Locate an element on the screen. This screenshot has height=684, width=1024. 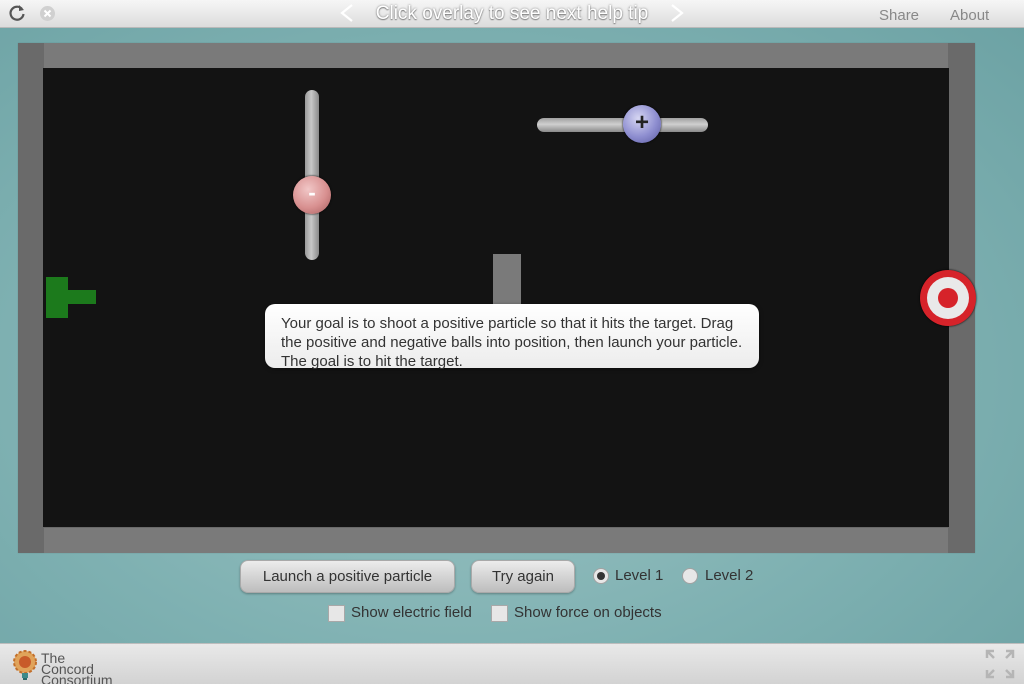
negative-ball-track is located at coordinates (312, 175).